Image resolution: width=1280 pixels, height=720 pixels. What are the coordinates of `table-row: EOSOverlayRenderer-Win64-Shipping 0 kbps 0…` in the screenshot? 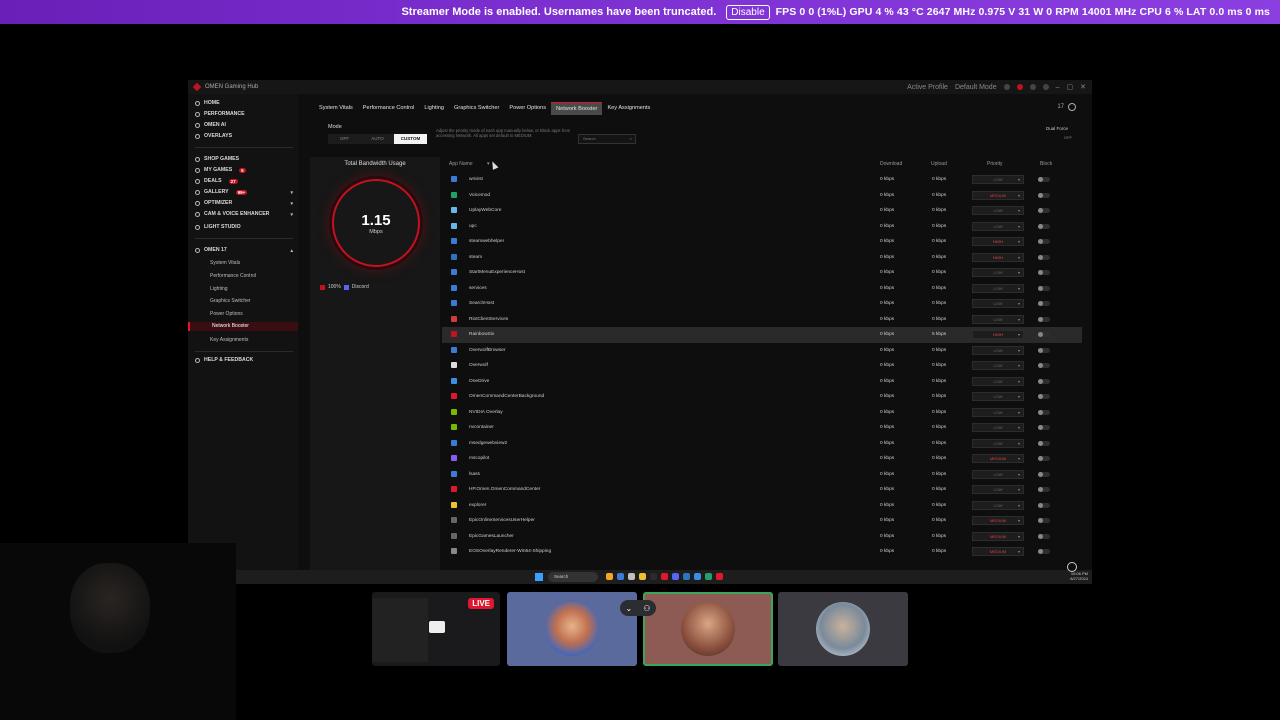 It's located at (762, 552).